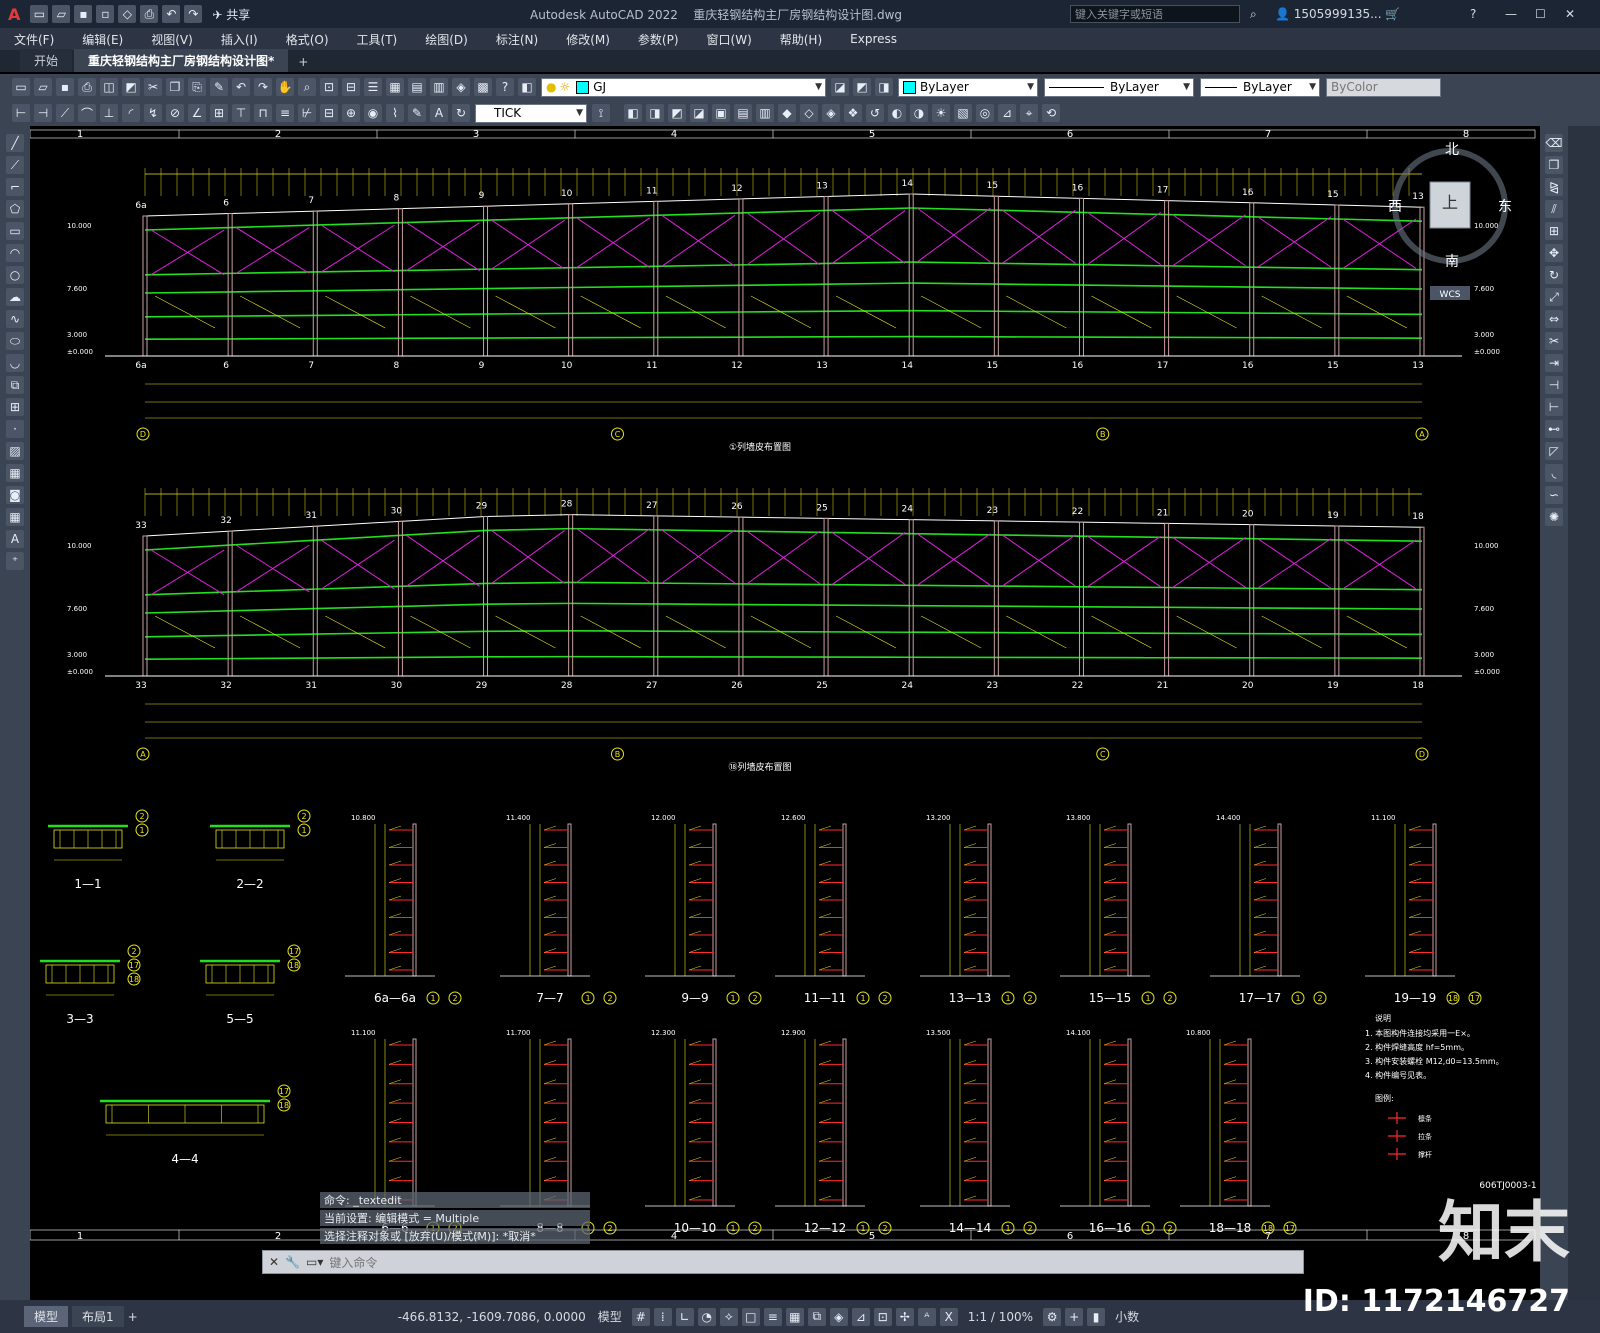 The height and width of the screenshot is (1333, 1600). Describe the element at coordinates (1554, 495) in the screenshot. I see `blend-icon: ∽` at that location.